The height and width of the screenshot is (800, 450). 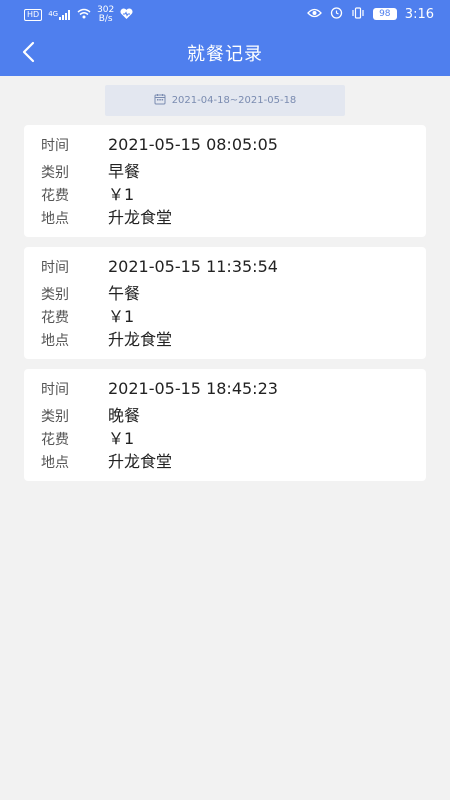 What do you see at coordinates (370, 14) in the screenshot?
I see `status-bar-right: 98 3:16` at bounding box center [370, 14].